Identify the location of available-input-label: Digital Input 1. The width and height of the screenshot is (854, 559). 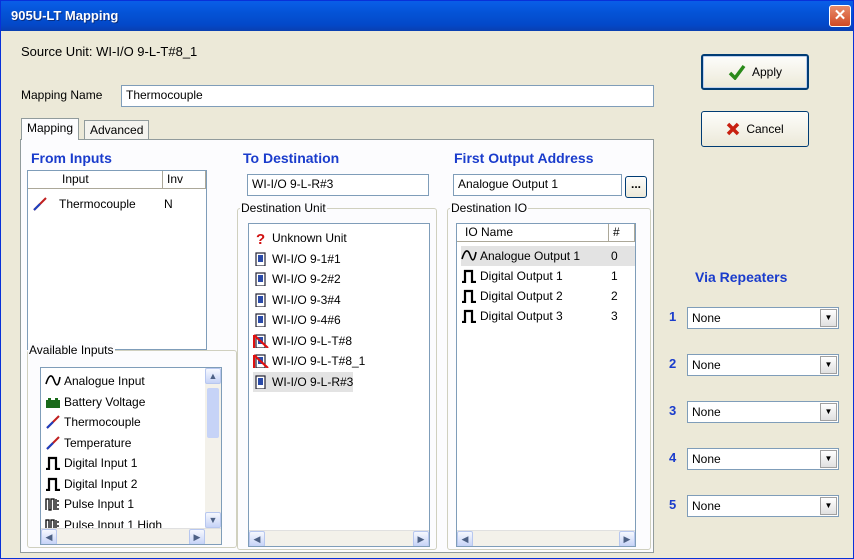
(101, 463).